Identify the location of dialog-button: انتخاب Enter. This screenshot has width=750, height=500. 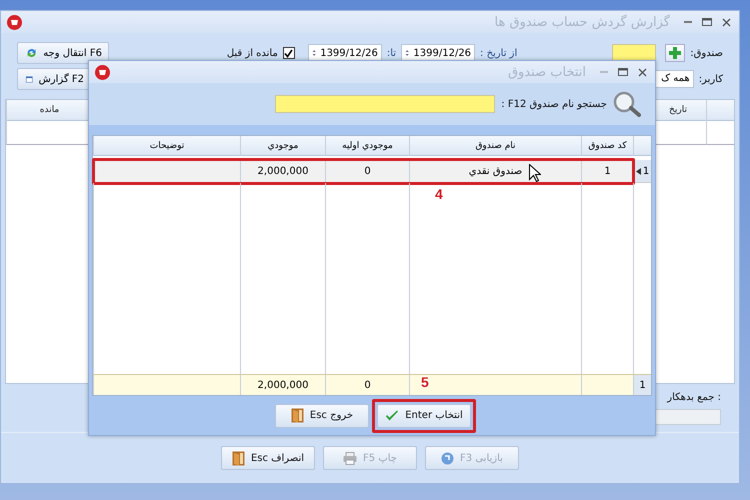
(424, 416).